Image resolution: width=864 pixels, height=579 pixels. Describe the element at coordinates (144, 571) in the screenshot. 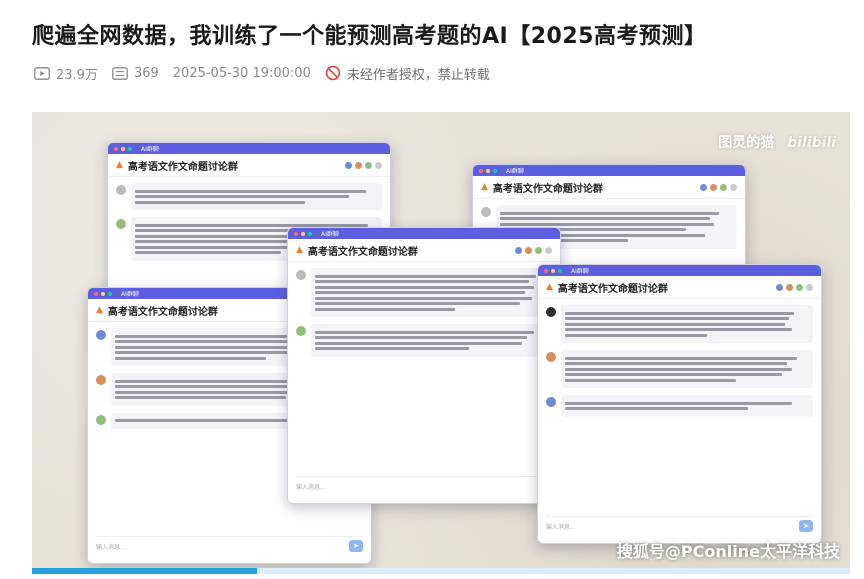

I see `video-progress-fill` at that location.